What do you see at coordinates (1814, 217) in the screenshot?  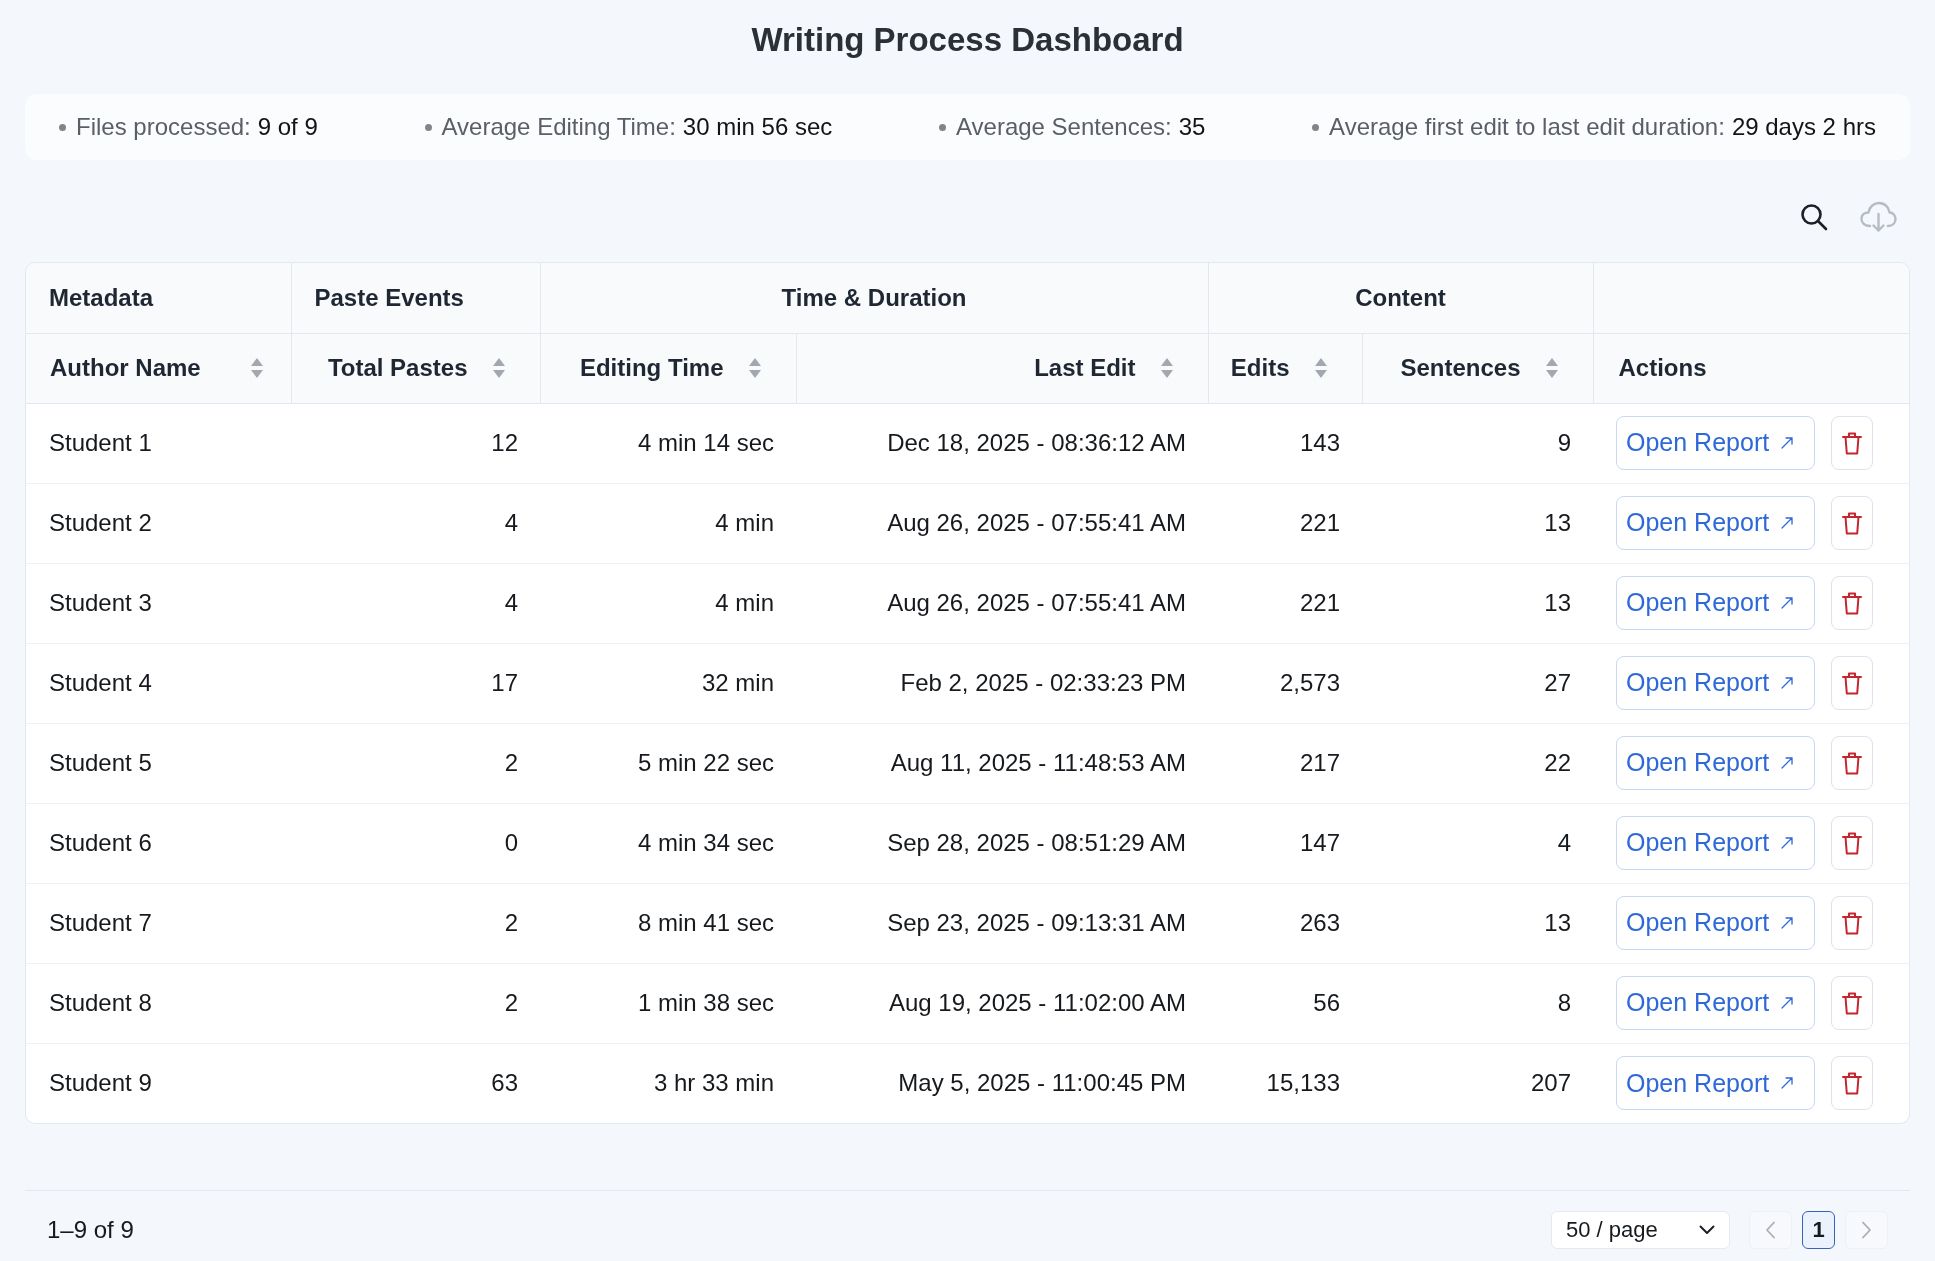 I see `search-icon` at bounding box center [1814, 217].